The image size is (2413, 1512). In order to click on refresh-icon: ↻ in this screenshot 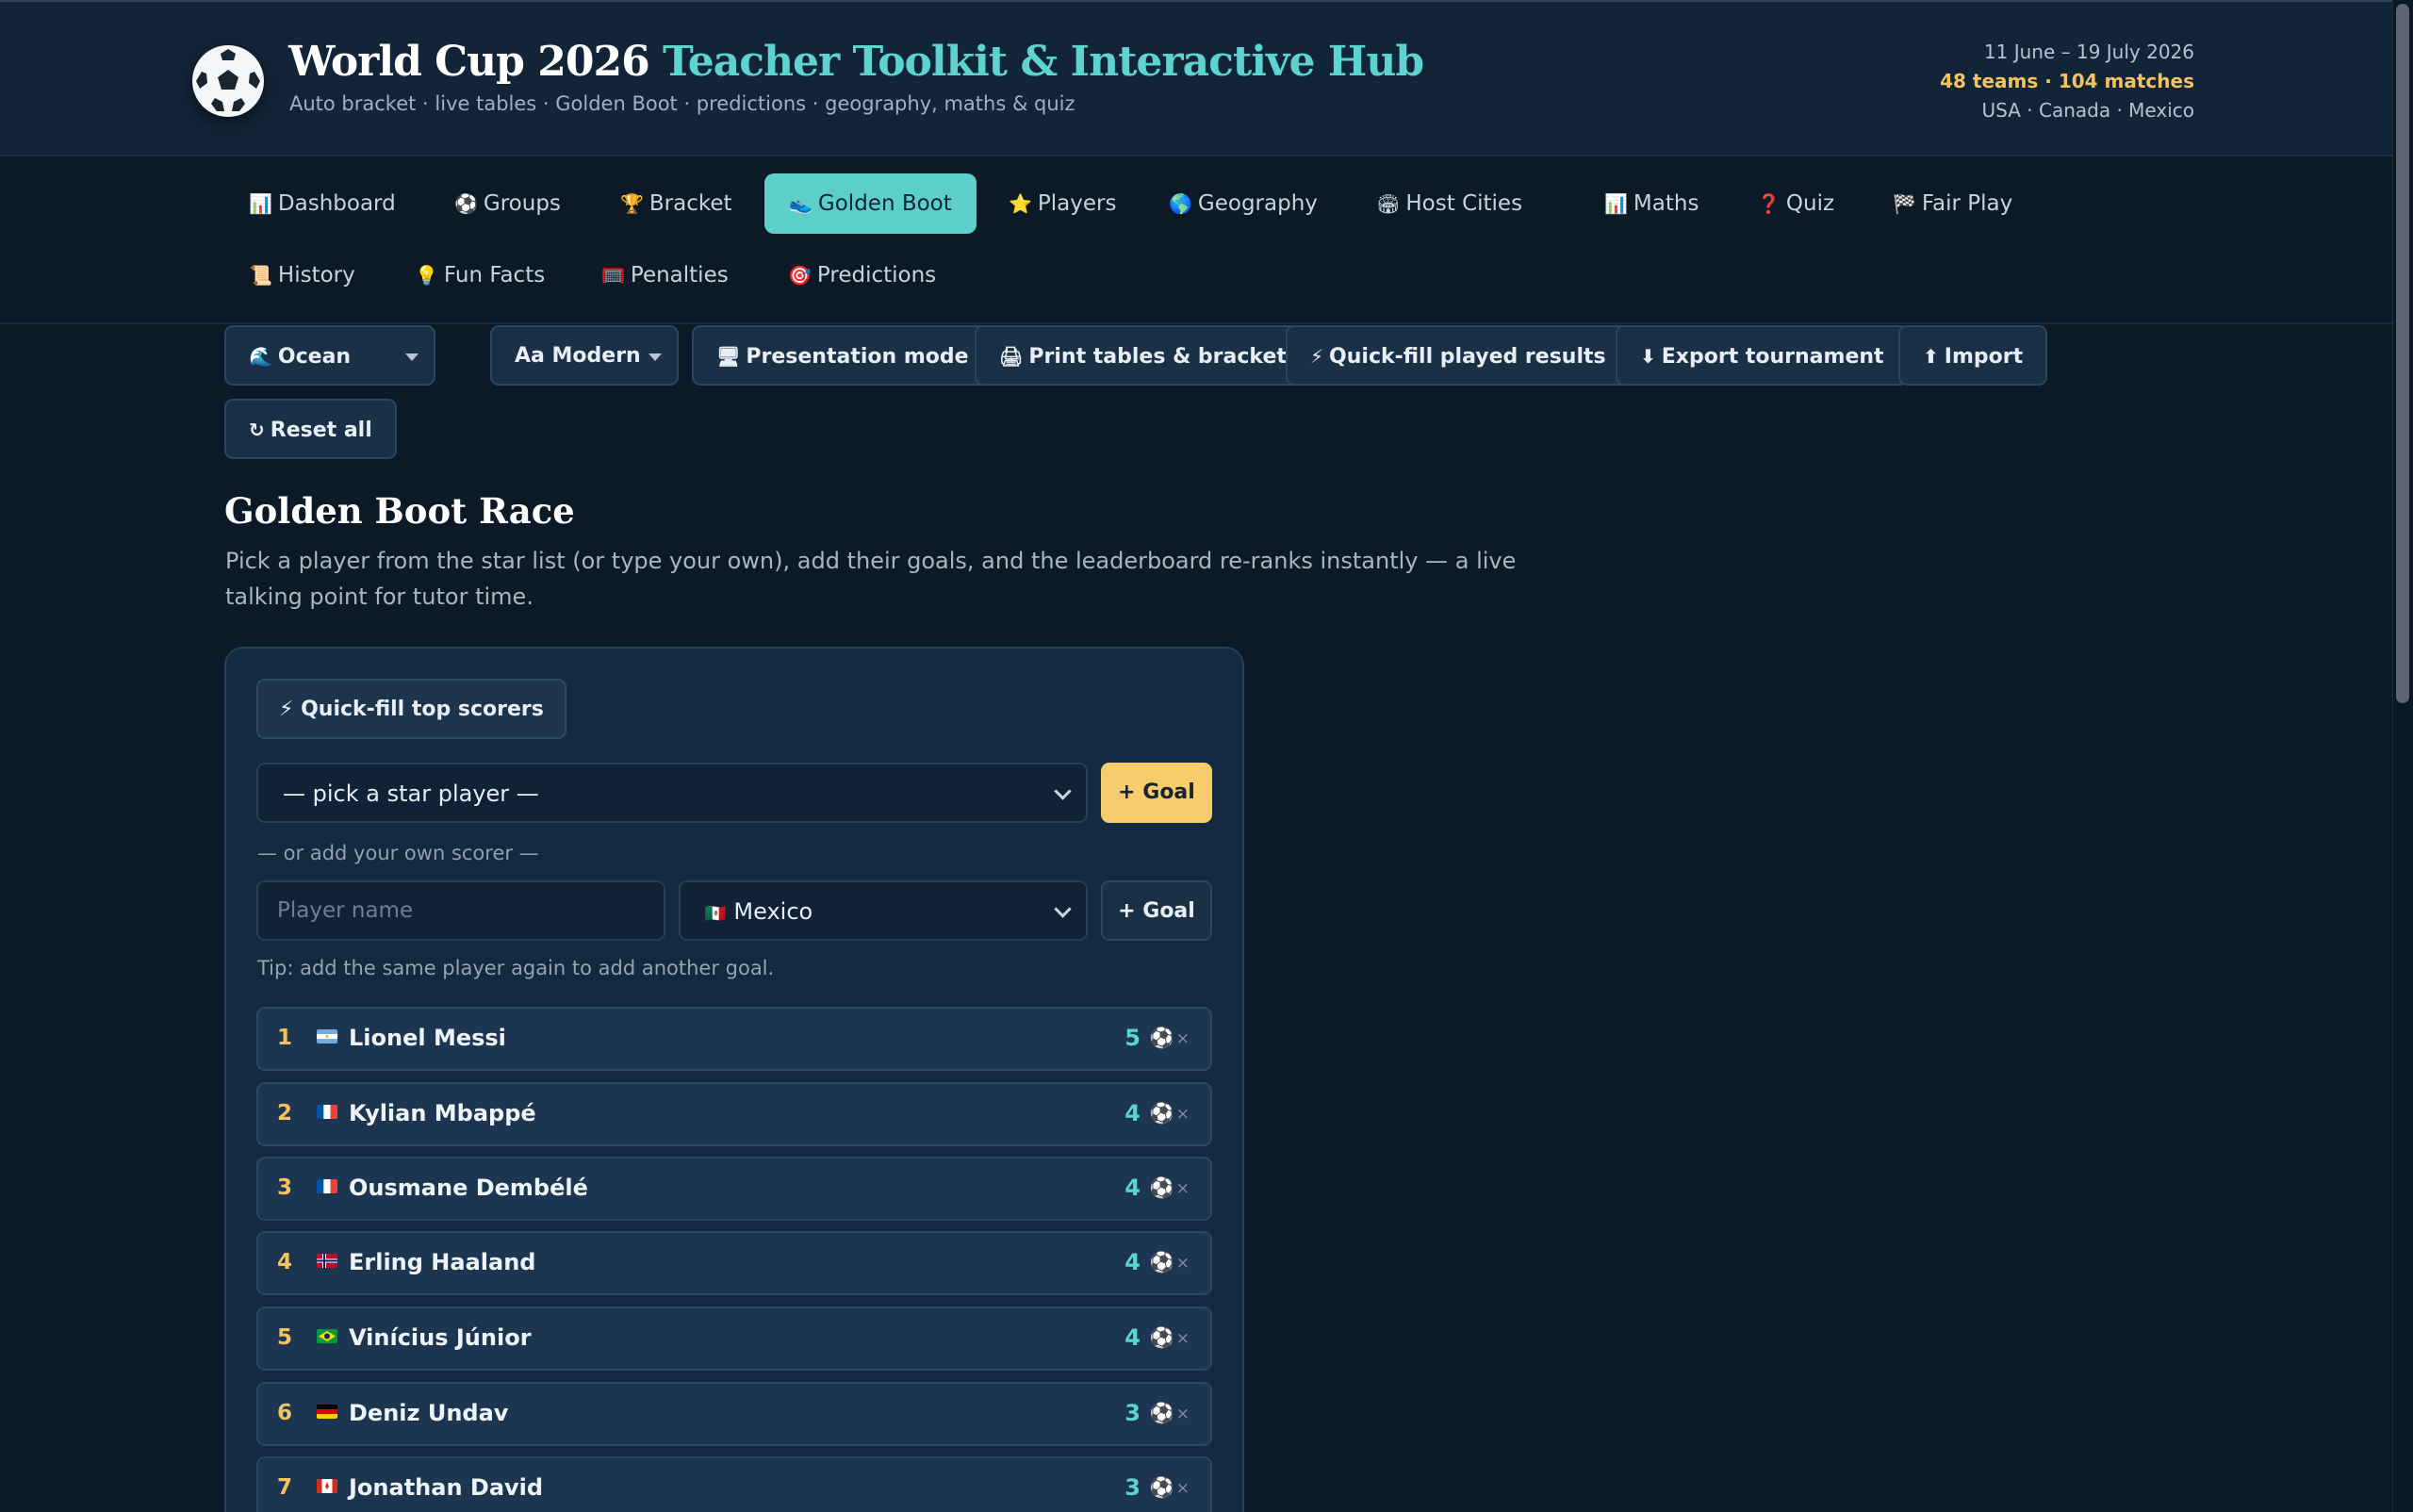, I will do `click(257, 430)`.